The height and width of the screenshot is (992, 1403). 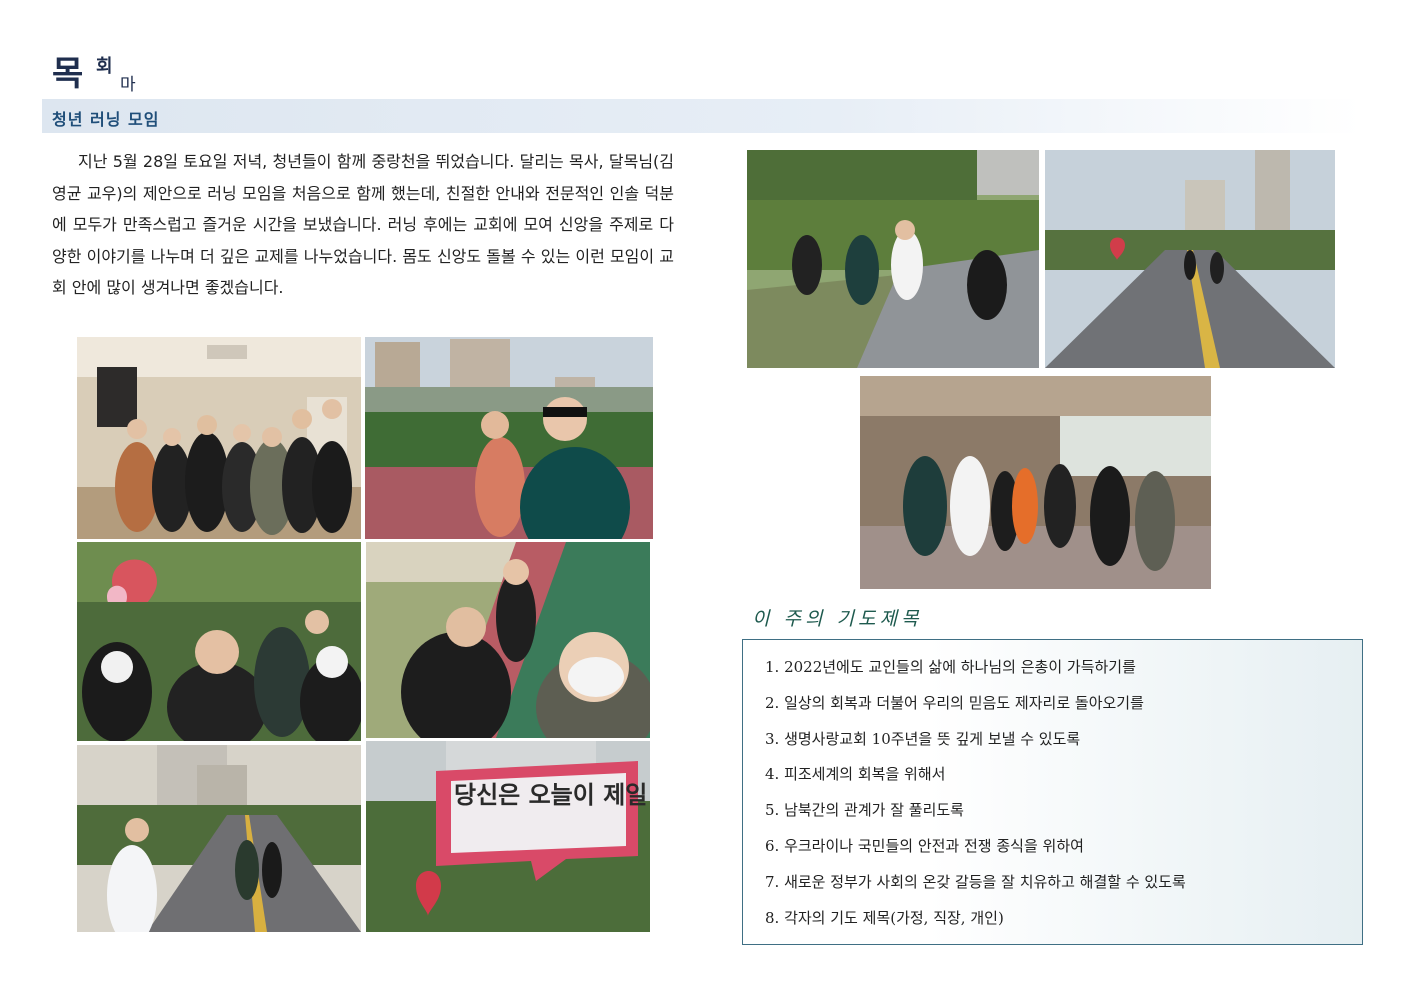 What do you see at coordinates (855, 774) in the screenshot?
I see `prayer-item: 4. 피조세계의 회복을 위해서` at bounding box center [855, 774].